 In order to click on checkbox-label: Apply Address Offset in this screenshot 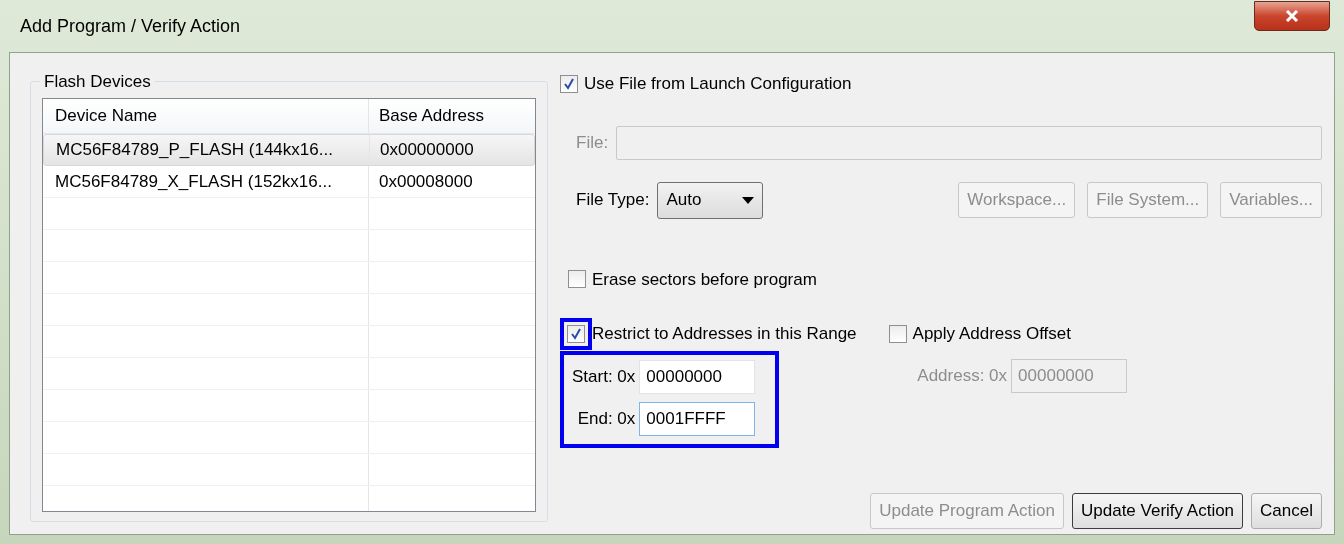, I will do `click(991, 334)`.